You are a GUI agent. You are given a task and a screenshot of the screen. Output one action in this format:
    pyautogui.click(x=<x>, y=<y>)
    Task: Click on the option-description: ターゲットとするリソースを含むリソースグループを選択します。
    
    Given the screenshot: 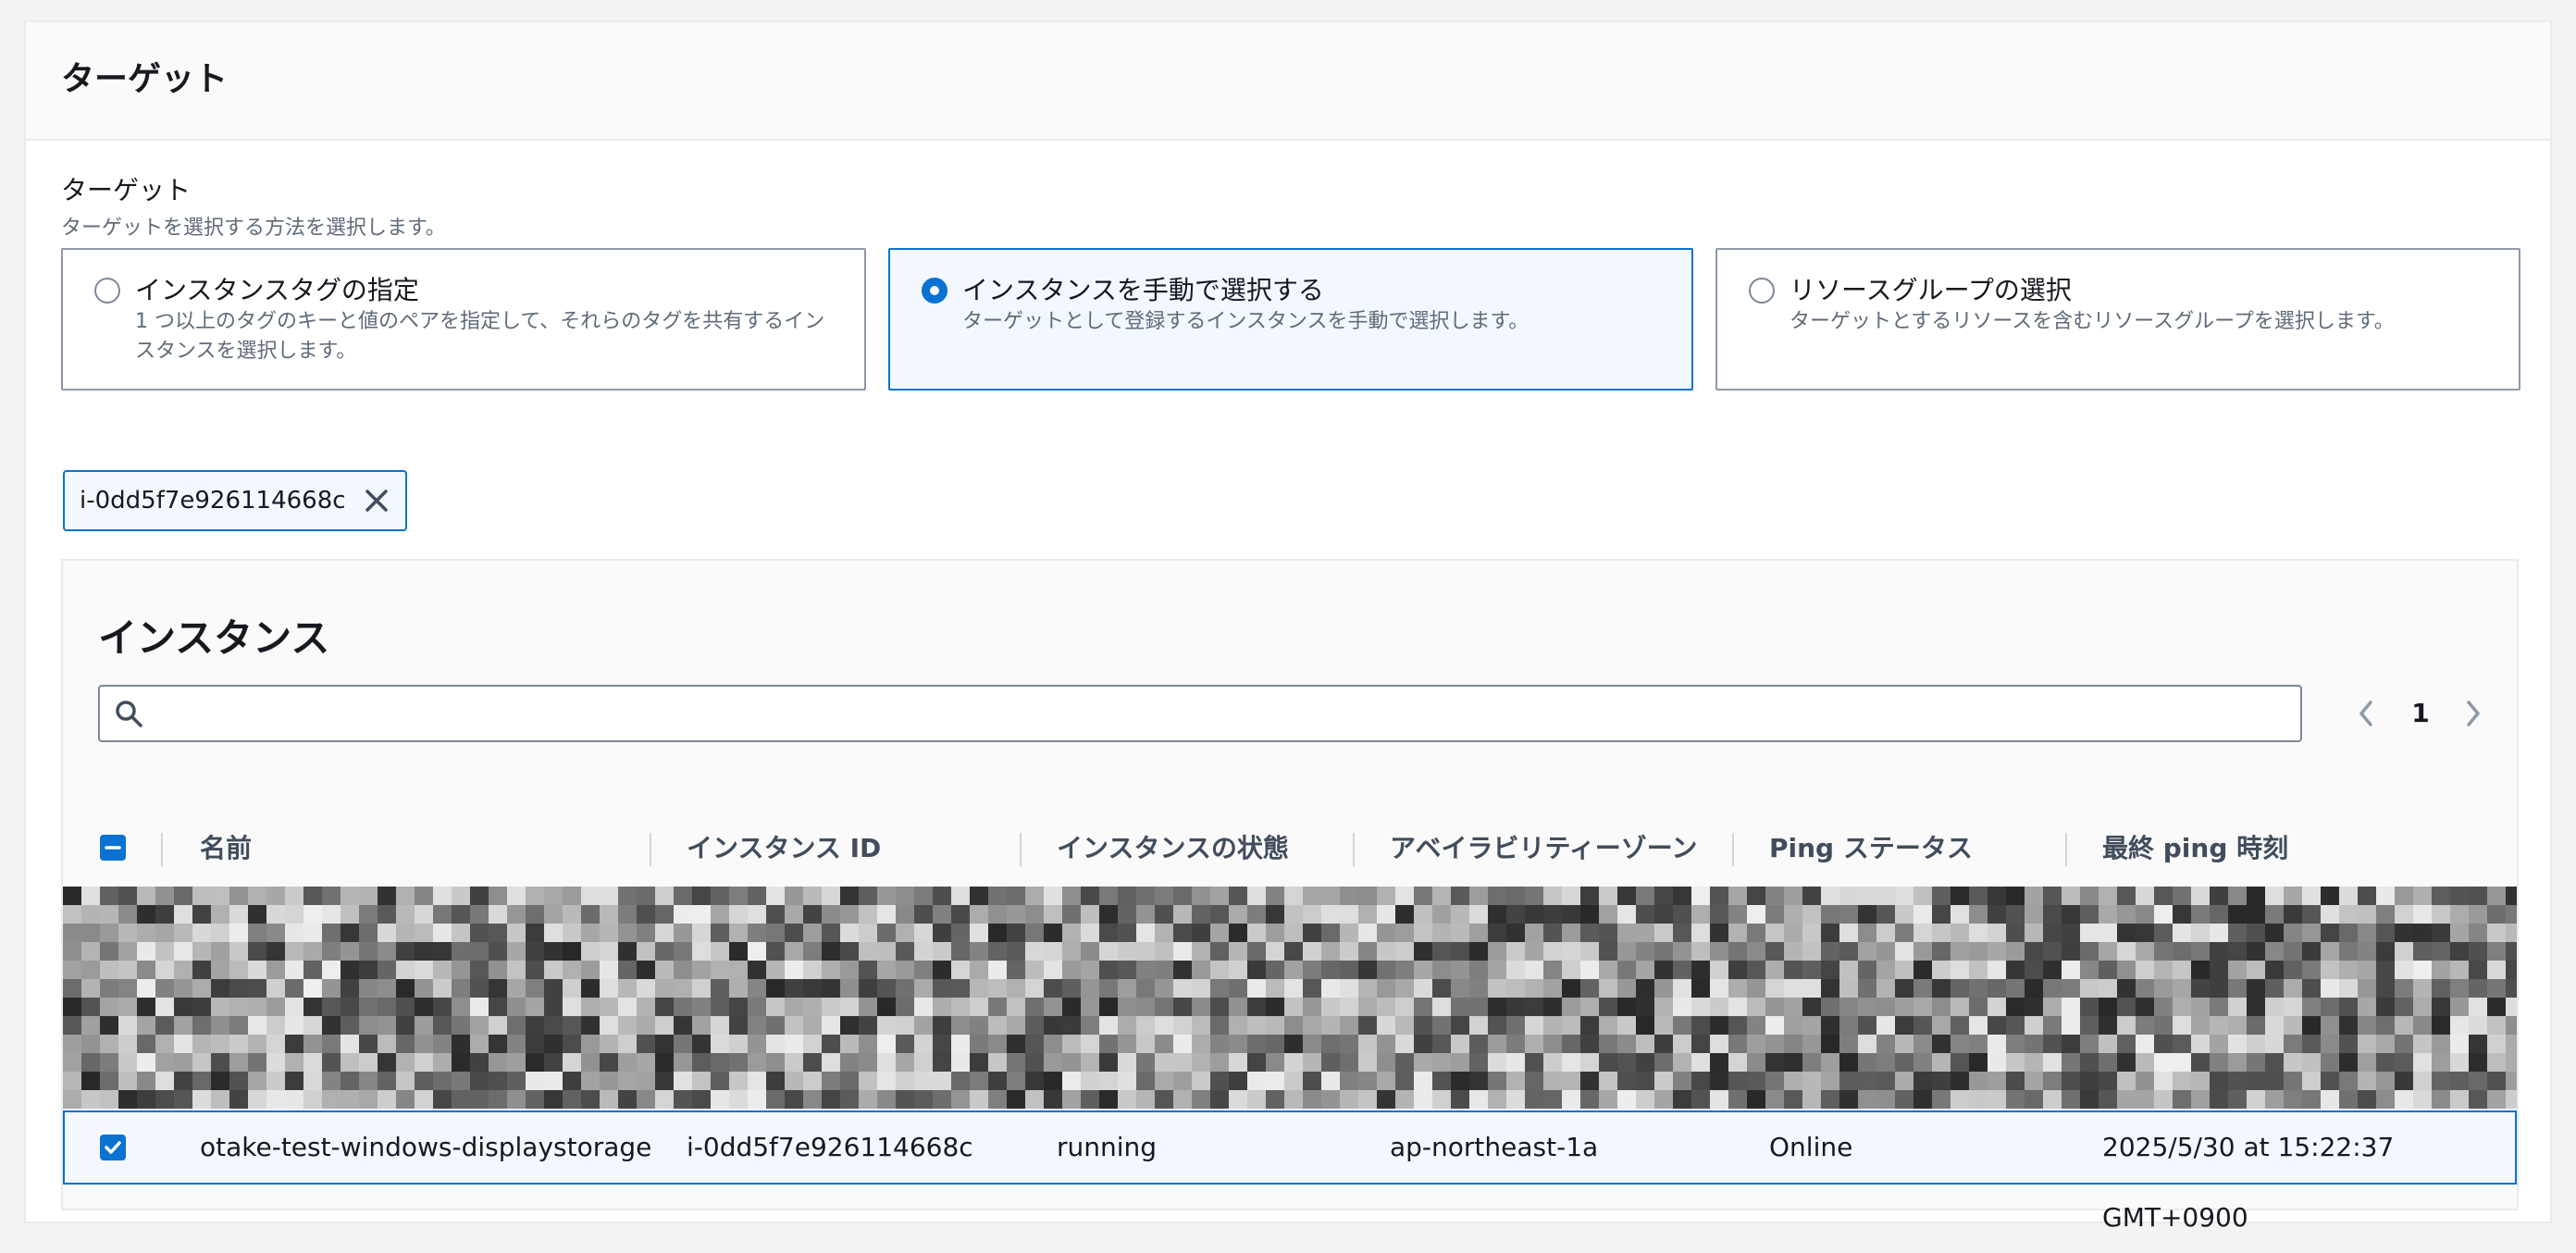 What is the action you would take?
    pyautogui.click(x=2092, y=321)
    